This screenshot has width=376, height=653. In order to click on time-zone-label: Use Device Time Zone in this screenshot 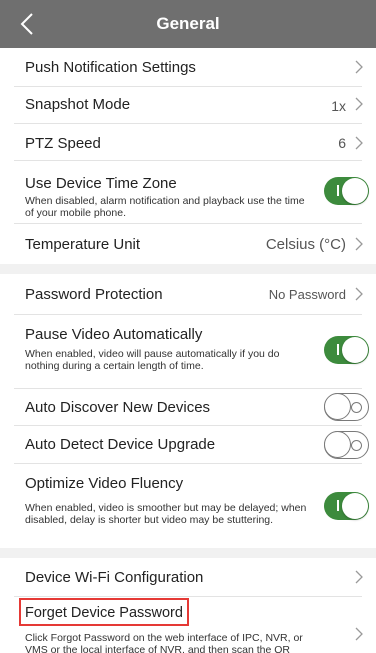, I will do `click(101, 183)`.